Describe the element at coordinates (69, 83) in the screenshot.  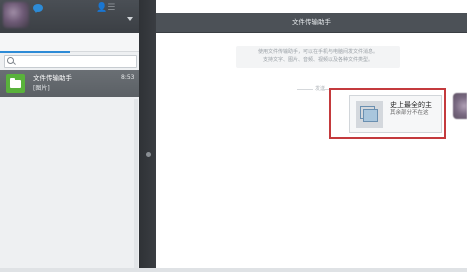
I see `conversation-item: 文件传输助手 [图片] 8:53` at that location.